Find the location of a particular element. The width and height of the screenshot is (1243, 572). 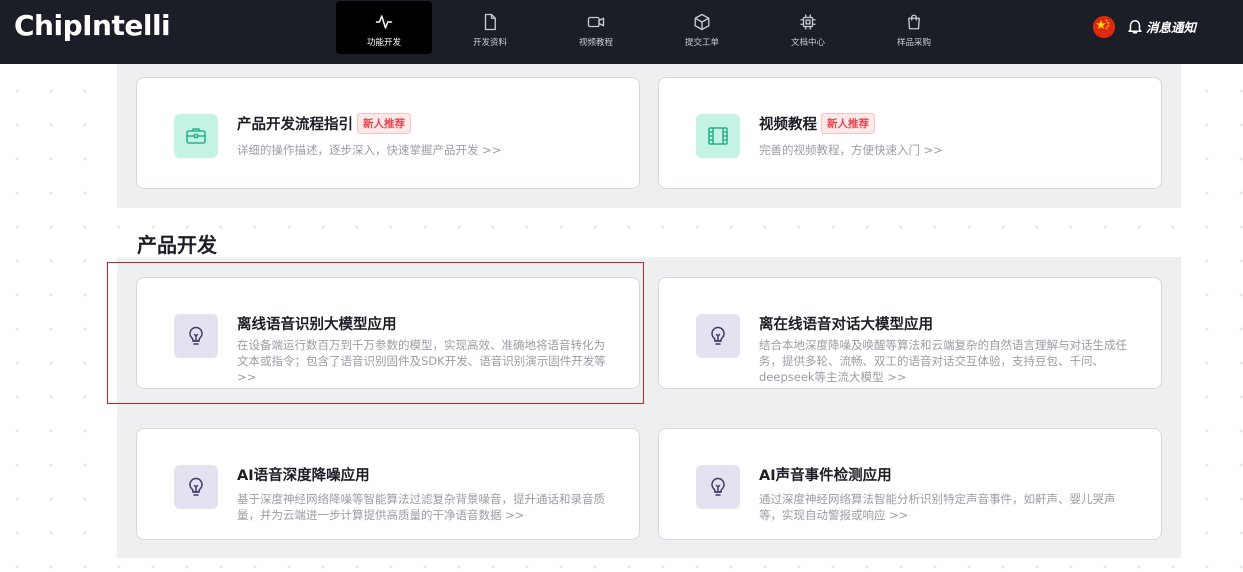

notifications-link: 消息通知 is located at coordinates (1171, 26).